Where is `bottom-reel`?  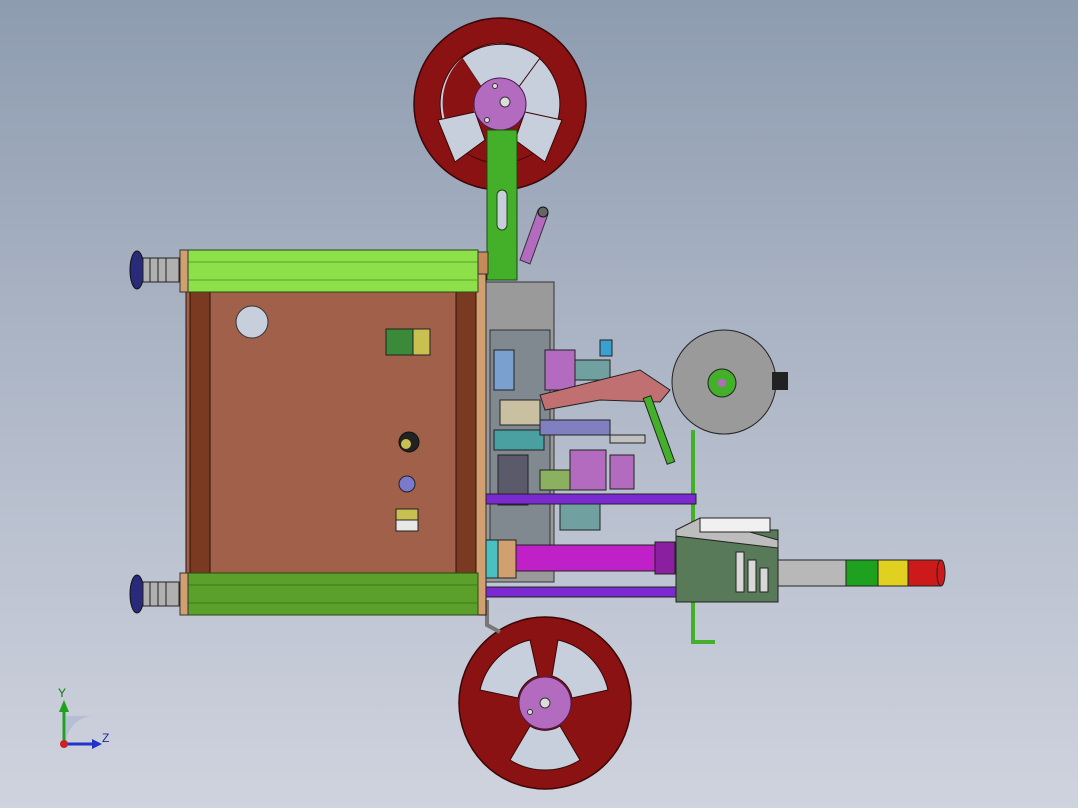 bottom-reel is located at coordinates (545, 703).